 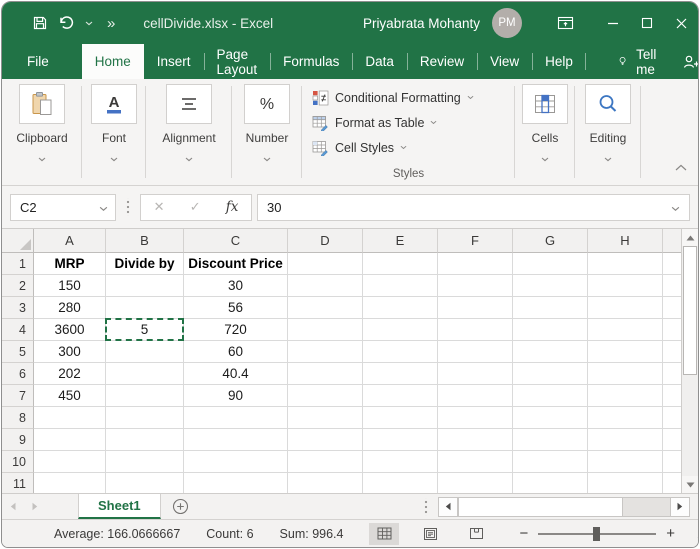 What do you see at coordinates (384, 533) in the screenshot?
I see `normal-view-button` at bounding box center [384, 533].